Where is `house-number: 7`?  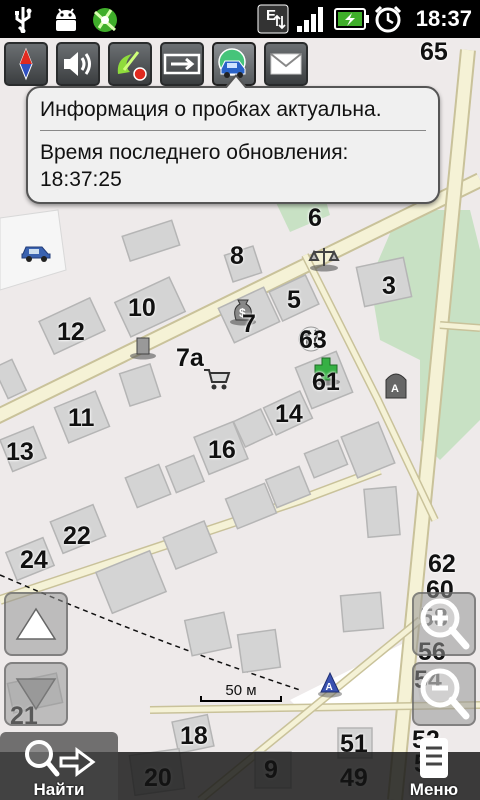
house-number: 7 is located at coordinates (249, 324).